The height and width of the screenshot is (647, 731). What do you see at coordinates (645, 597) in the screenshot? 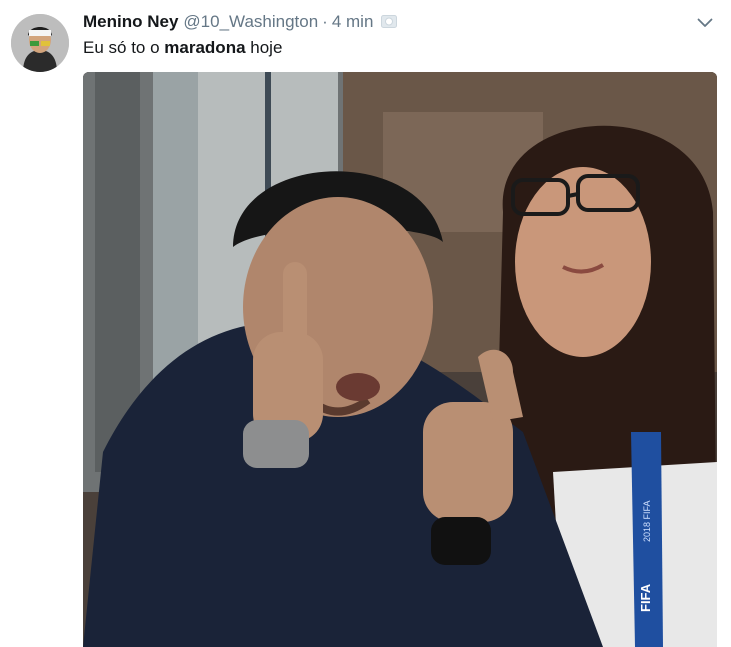
I see `lanyard-fifa-text: FIFA` at bounding box center [645, 597].